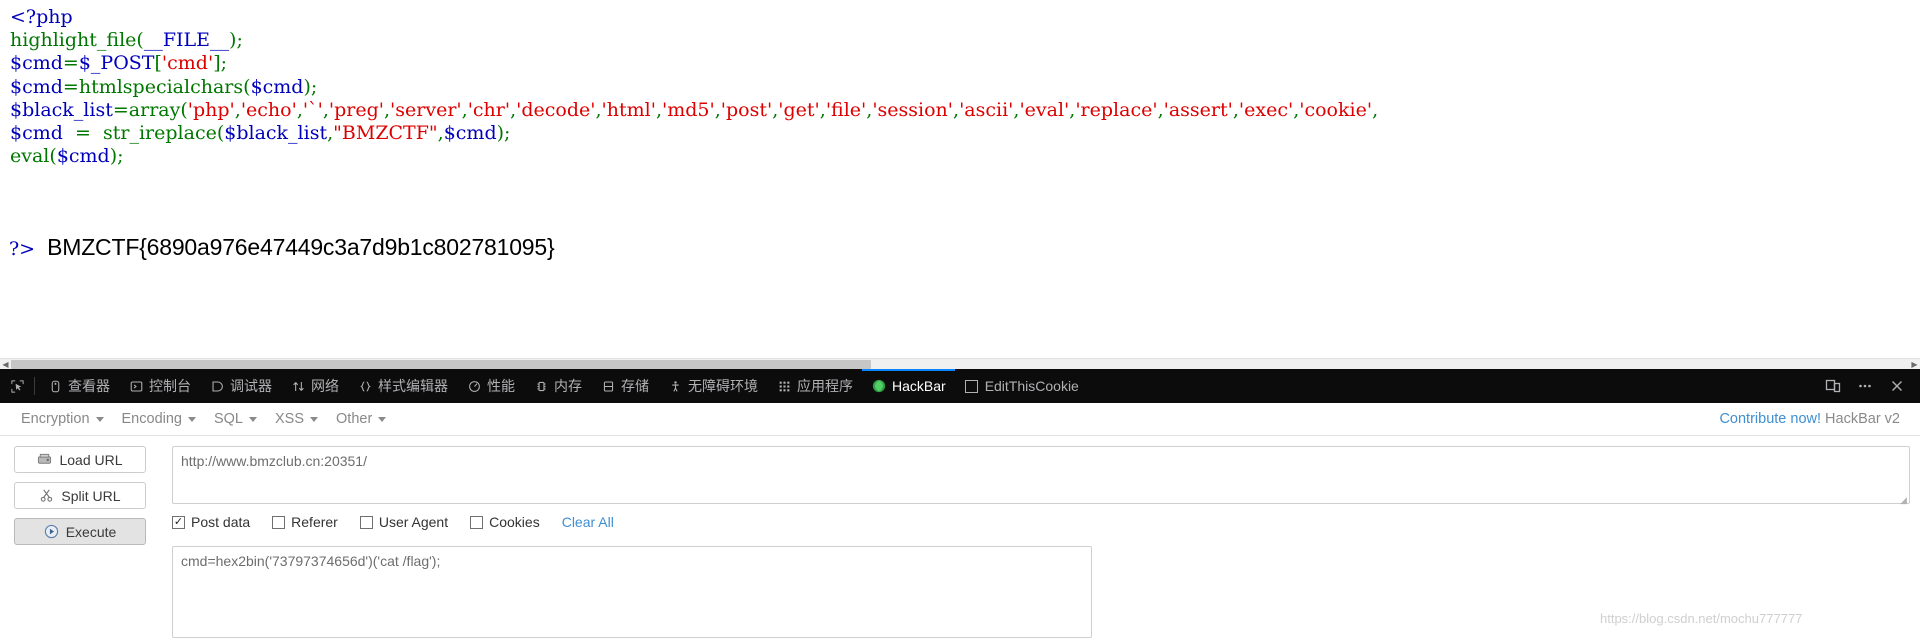 The image size is (1920, 643). Describe the element at coordinates (221, 522) in the screenshot. I see `option-label: Post data` at that location.